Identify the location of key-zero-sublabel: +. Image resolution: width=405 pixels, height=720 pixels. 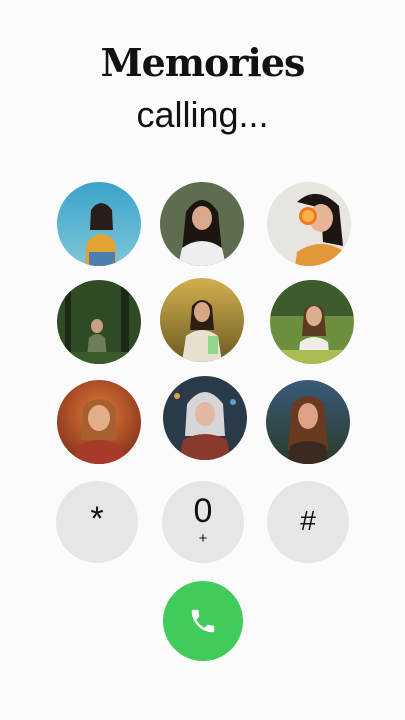
(203, 538).